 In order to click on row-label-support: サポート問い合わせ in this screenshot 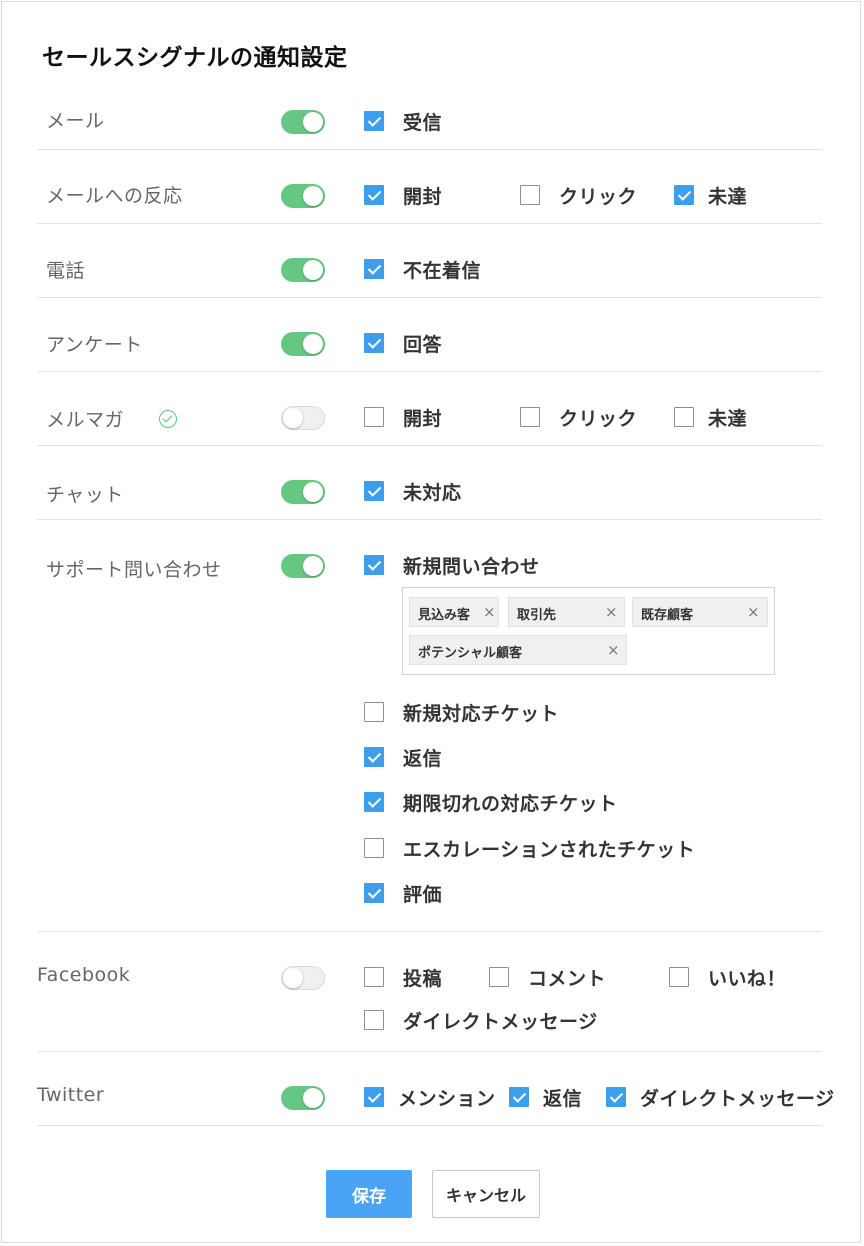, I will do `click(134, 570)`.